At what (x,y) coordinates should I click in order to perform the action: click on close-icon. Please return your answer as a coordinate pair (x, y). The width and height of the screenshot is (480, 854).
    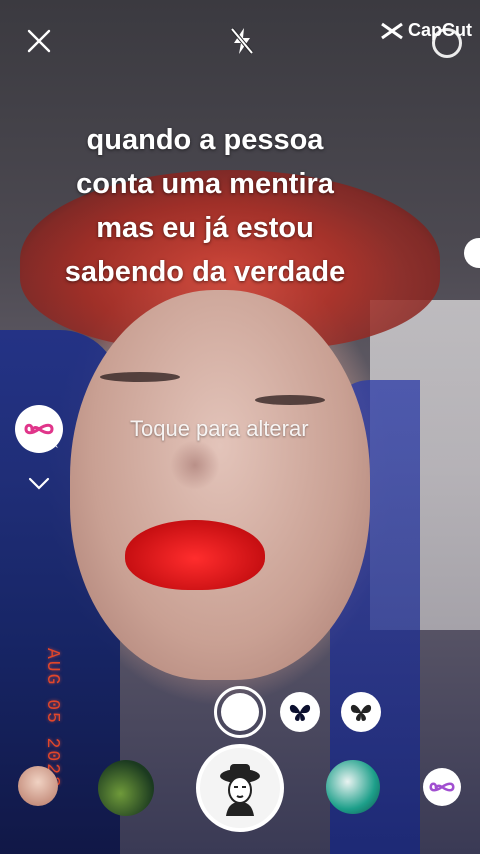
    Looking at the image, I should click on (39, 41).